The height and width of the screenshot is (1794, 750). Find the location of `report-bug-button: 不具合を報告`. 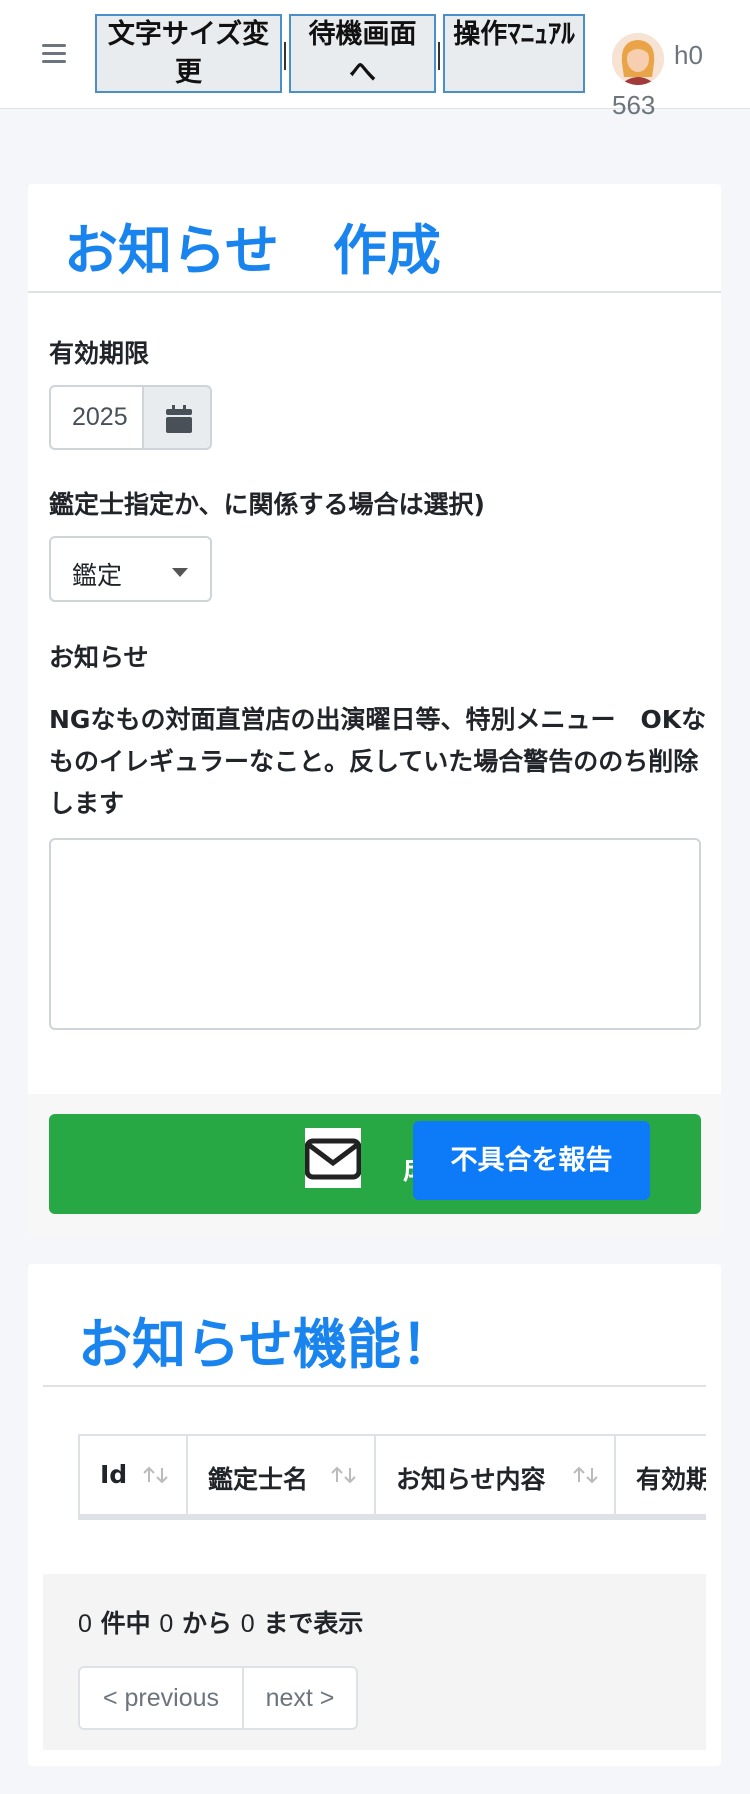

report-bug-button: 不具合を報告 is located at coordinates (531, 1160).